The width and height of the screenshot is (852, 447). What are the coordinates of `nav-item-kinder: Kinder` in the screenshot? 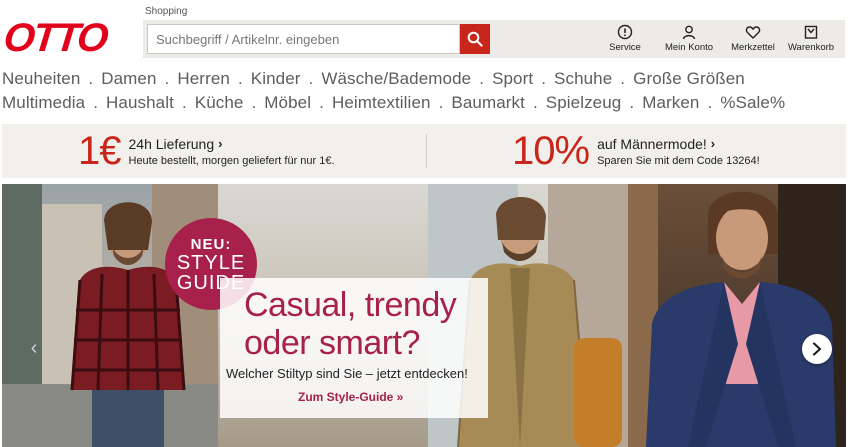 It's located at (276, 79).